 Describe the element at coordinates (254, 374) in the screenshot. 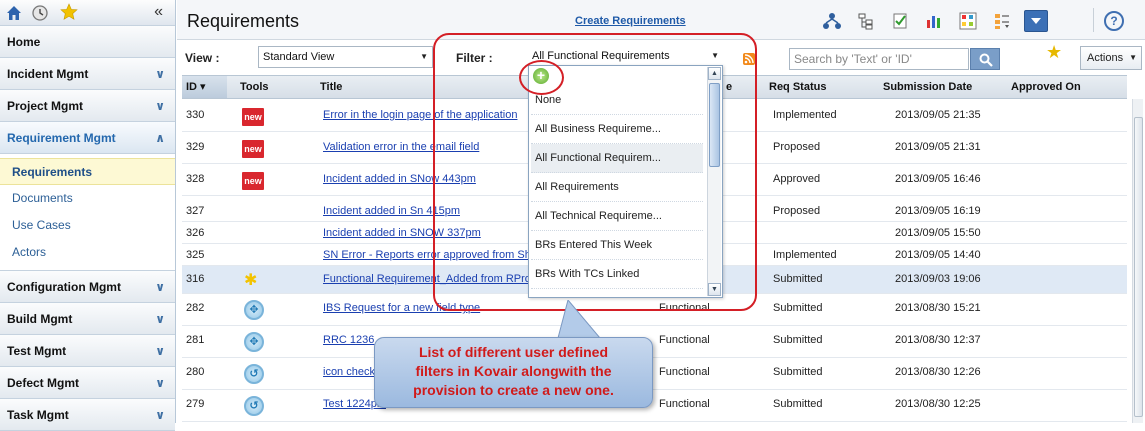

I see `cycle-icon: ↺` at that location.